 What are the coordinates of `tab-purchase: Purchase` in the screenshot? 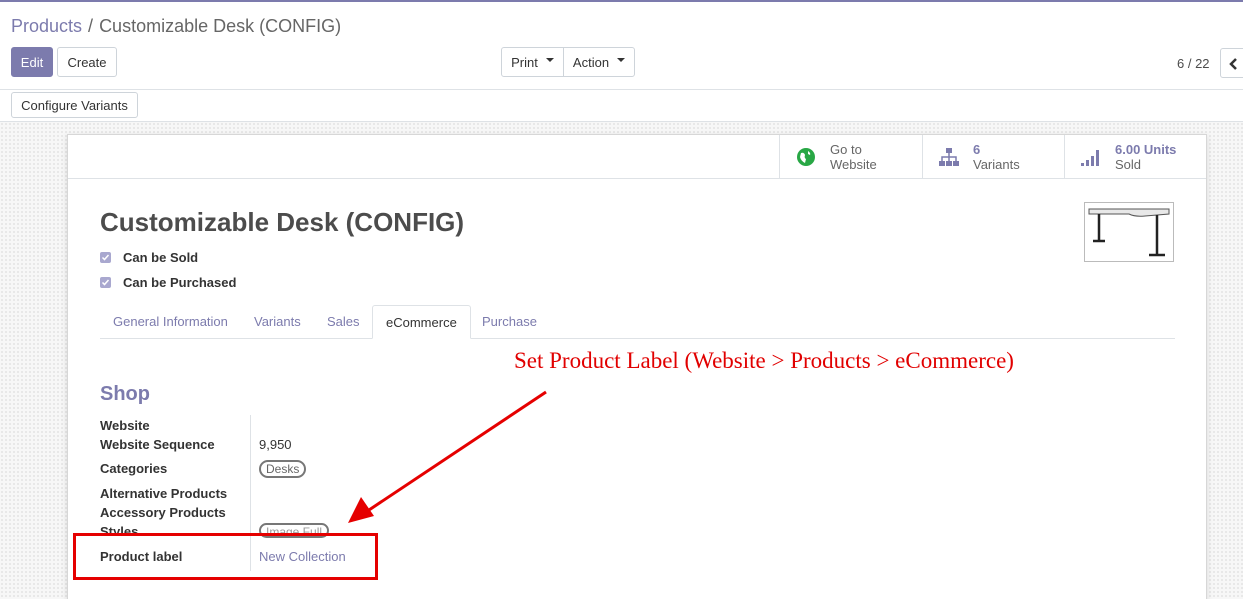 It's located at (509, 322).